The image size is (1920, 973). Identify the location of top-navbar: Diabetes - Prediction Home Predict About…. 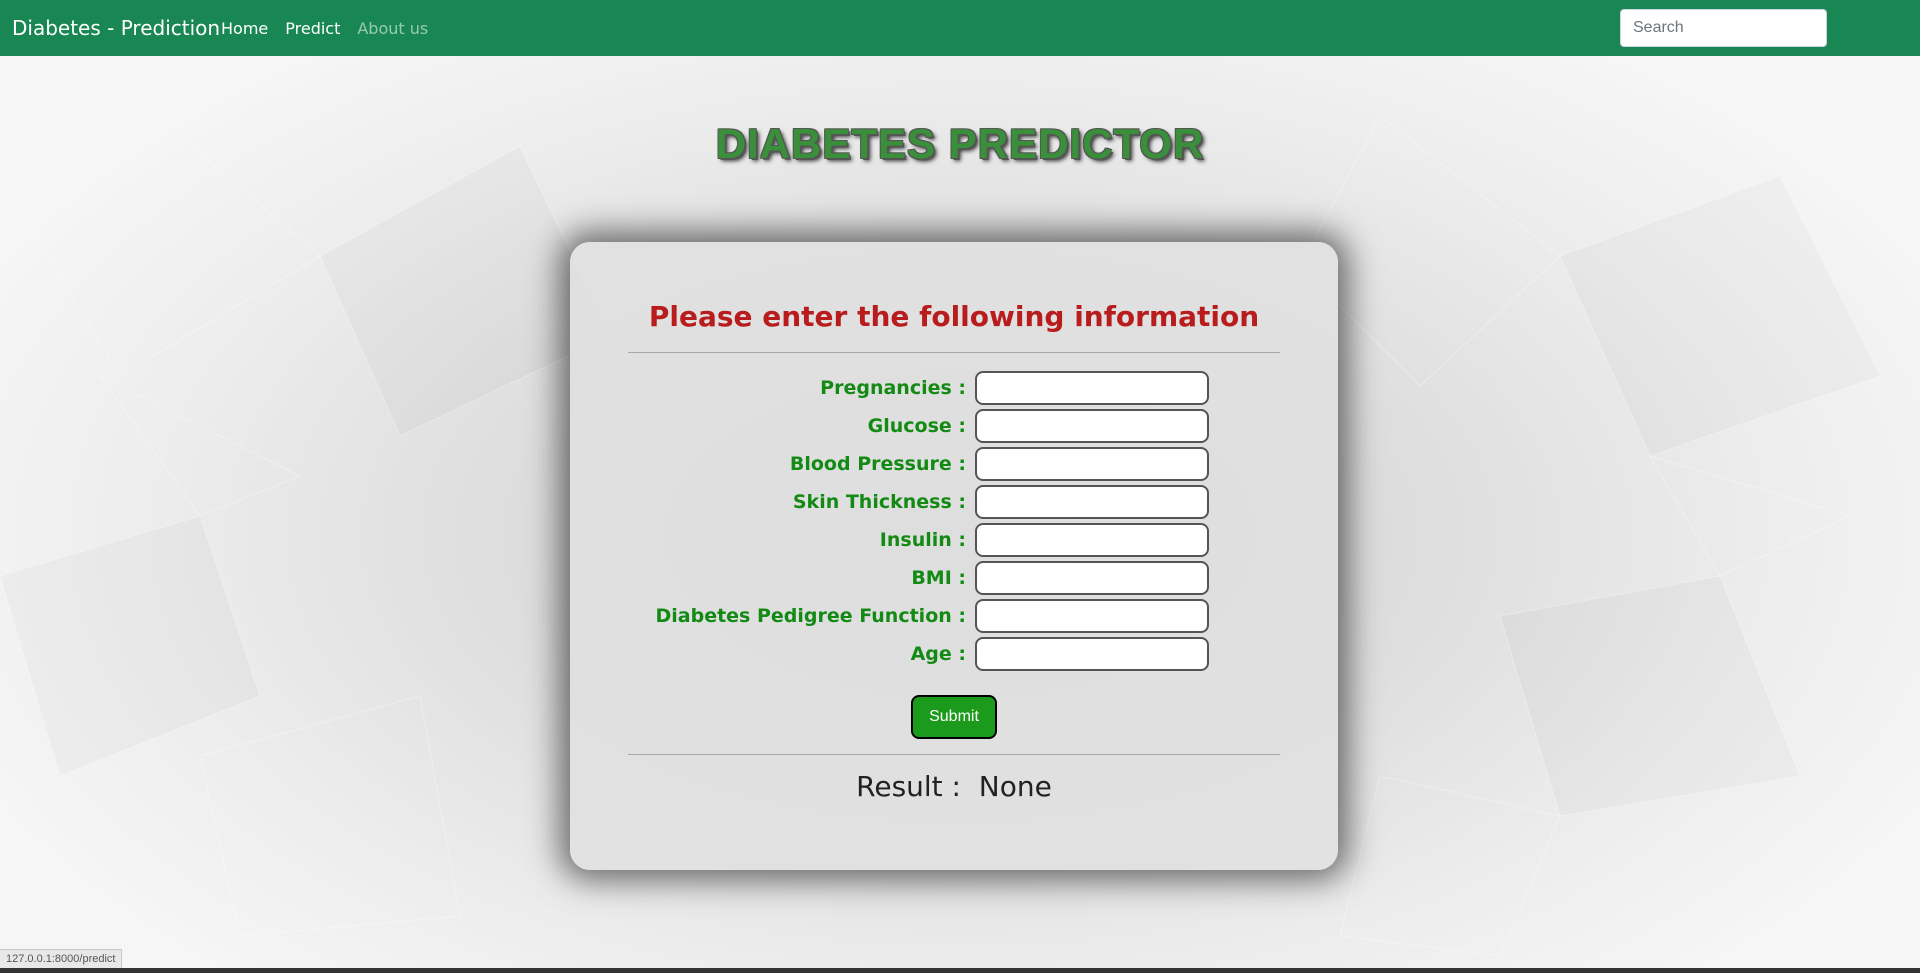
(960, 28).